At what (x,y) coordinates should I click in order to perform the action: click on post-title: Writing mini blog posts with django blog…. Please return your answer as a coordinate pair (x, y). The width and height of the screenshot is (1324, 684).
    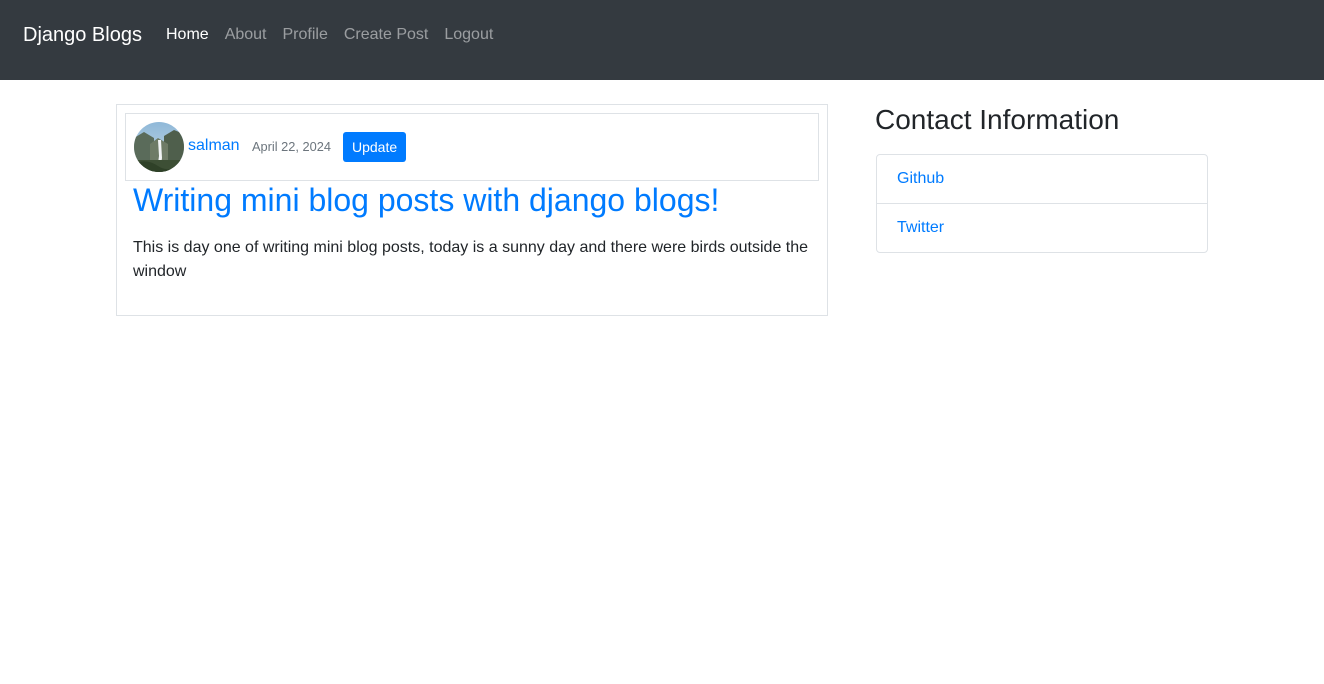
    Looking at the image, I should click on (426, 200).